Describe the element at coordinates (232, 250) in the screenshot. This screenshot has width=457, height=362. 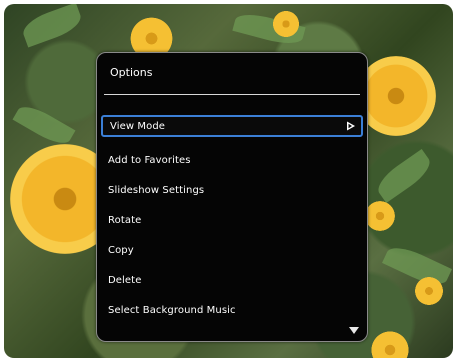
I see `menu-item-copy: Copy` at that location.